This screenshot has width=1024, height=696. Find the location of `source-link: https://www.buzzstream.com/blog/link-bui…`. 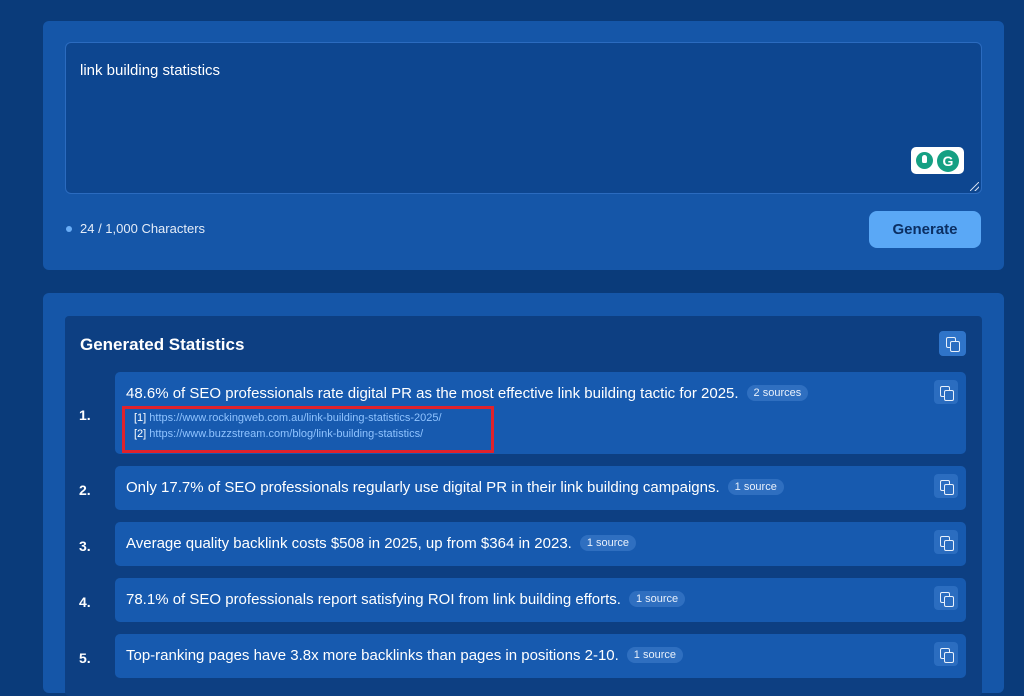

source-link: https://www.buzzstream.com/blog/link-bui… is located at coordinates (286, 434).